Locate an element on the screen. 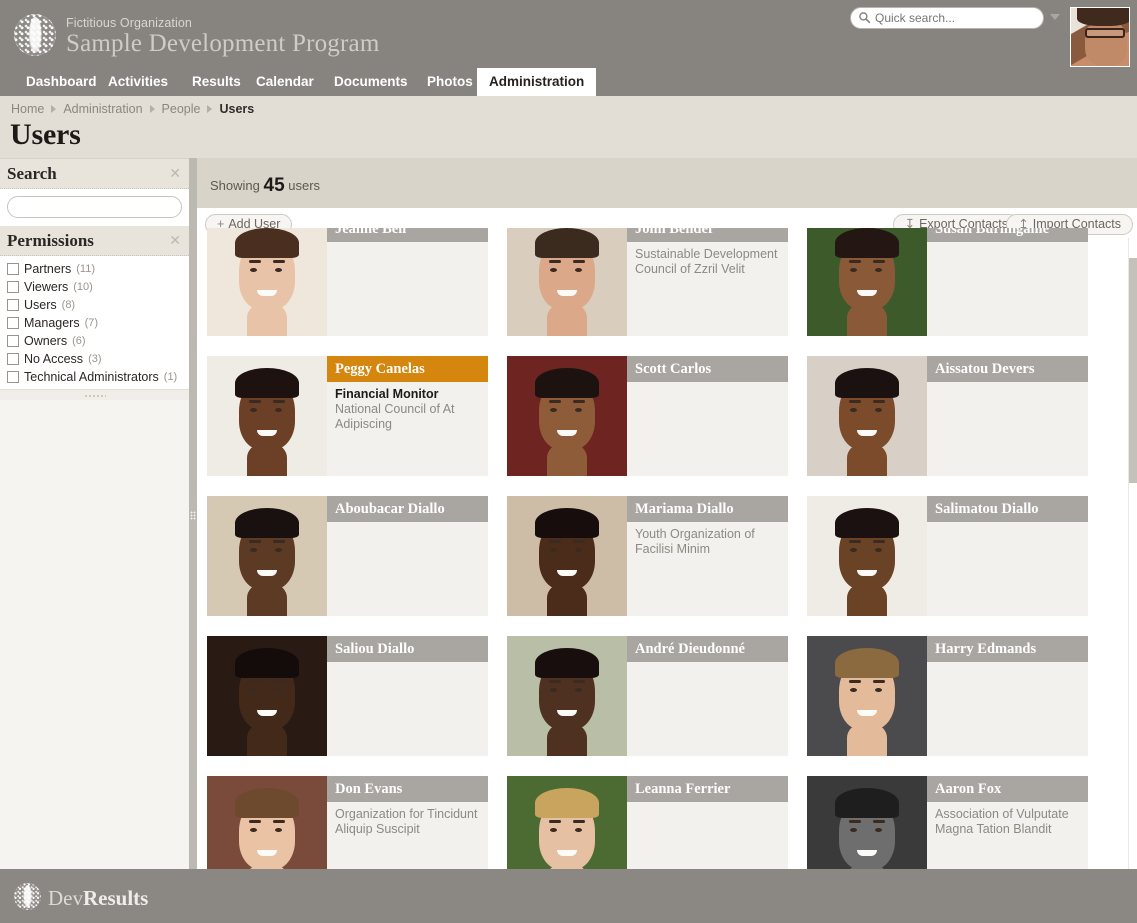 This screenshot has width=1137, height=923. breadcrumb: Home Administration People Users is located at coordinates (132, 109).